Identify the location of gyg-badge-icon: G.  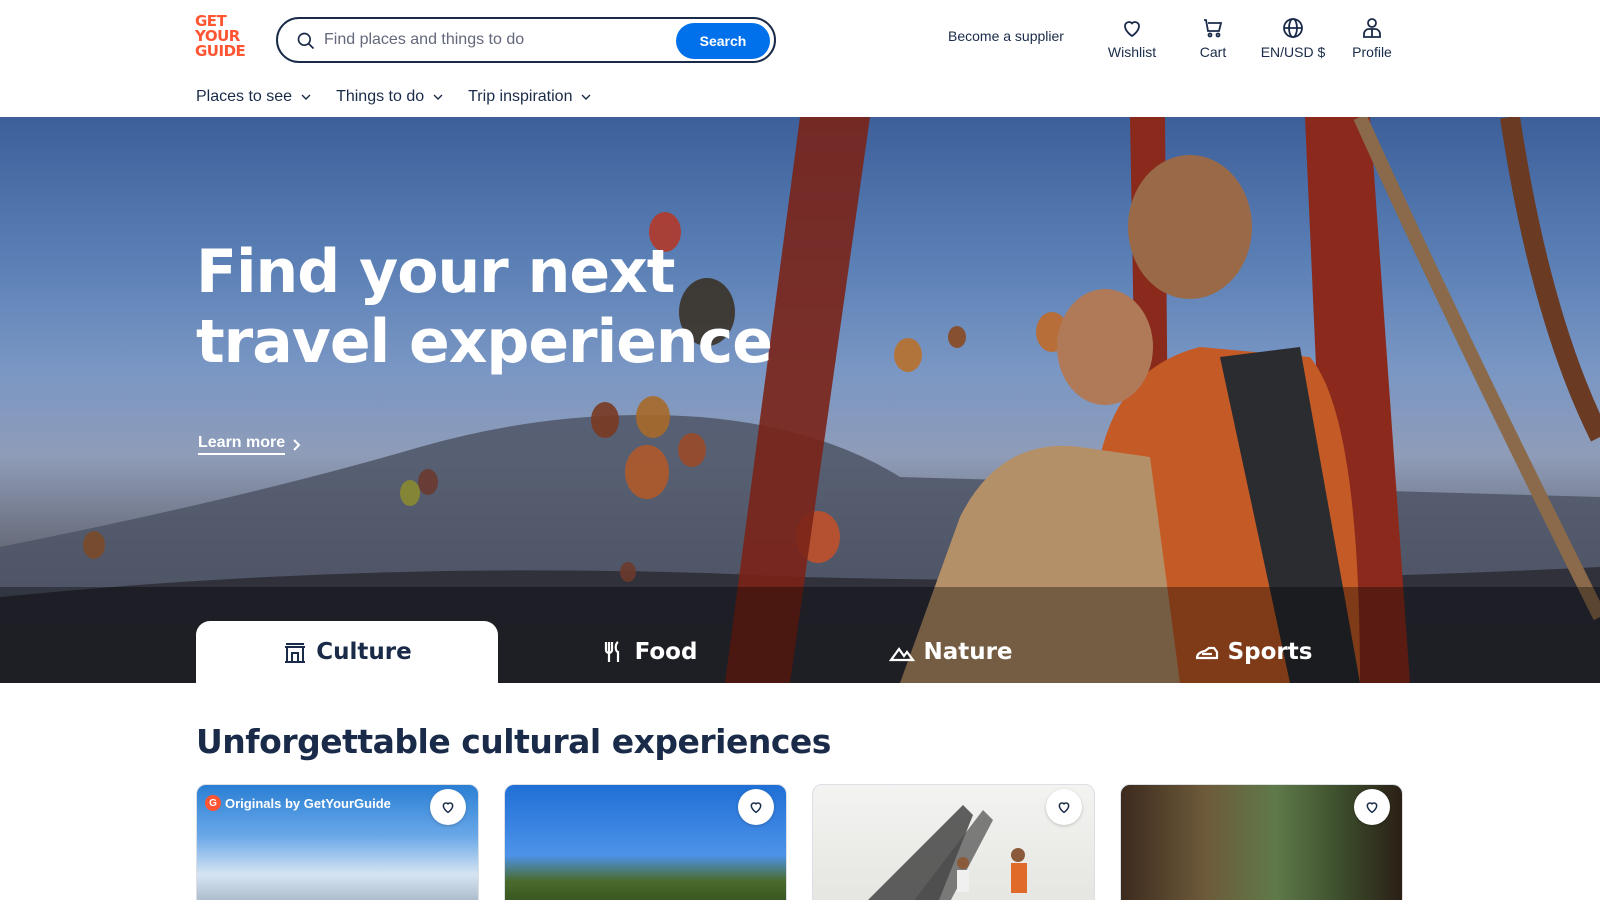
(213, 803).